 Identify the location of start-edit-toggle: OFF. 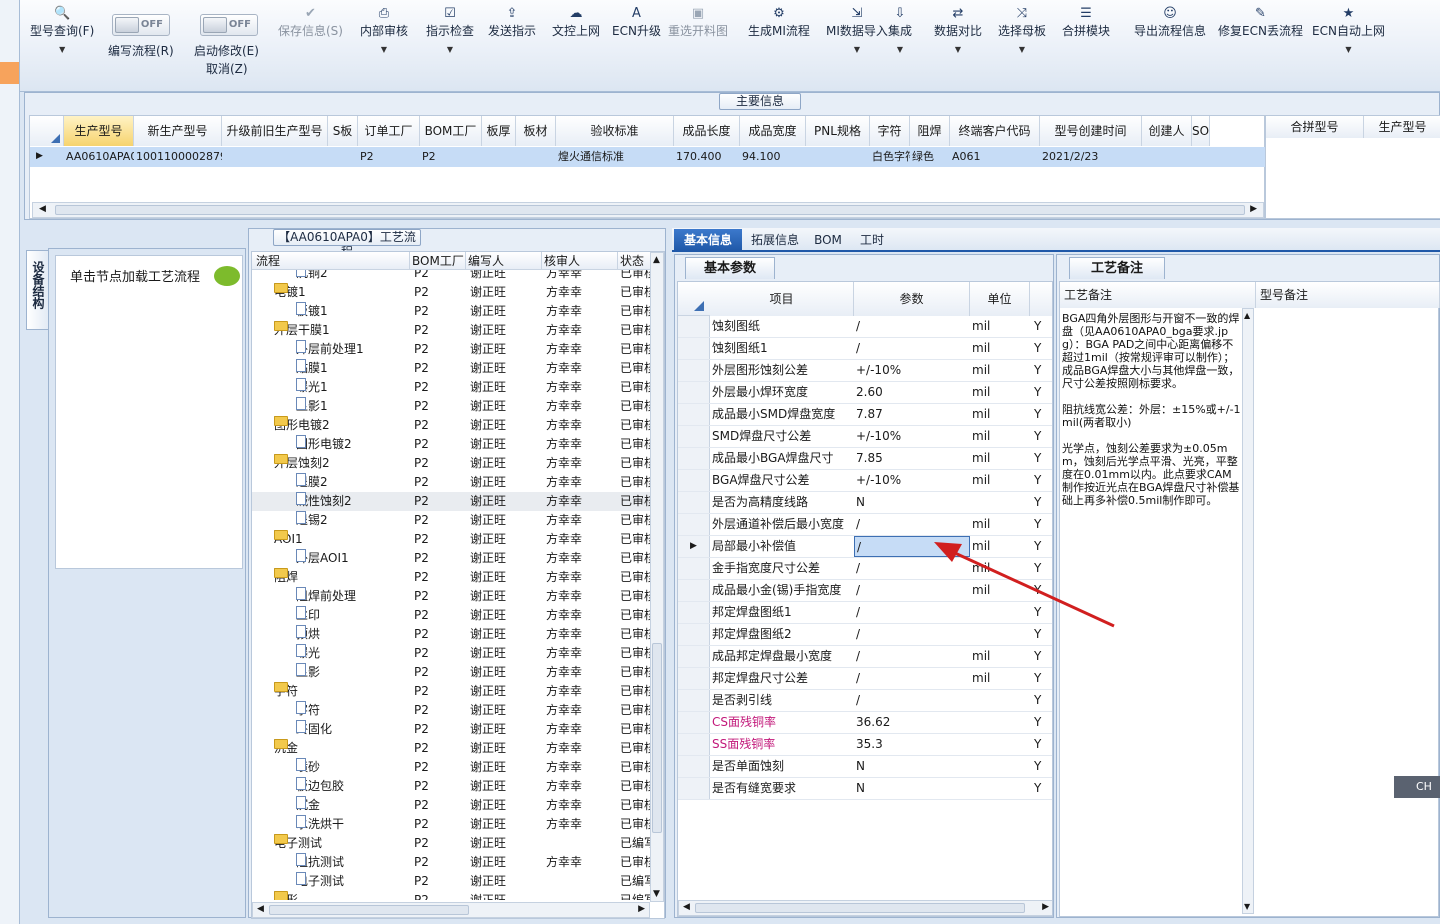
(229, 25).